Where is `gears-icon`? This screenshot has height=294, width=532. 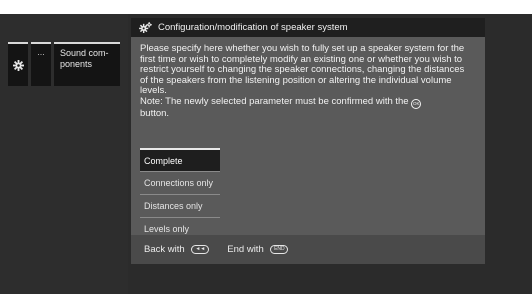 gears-icon is located at coordinates (145, 27).